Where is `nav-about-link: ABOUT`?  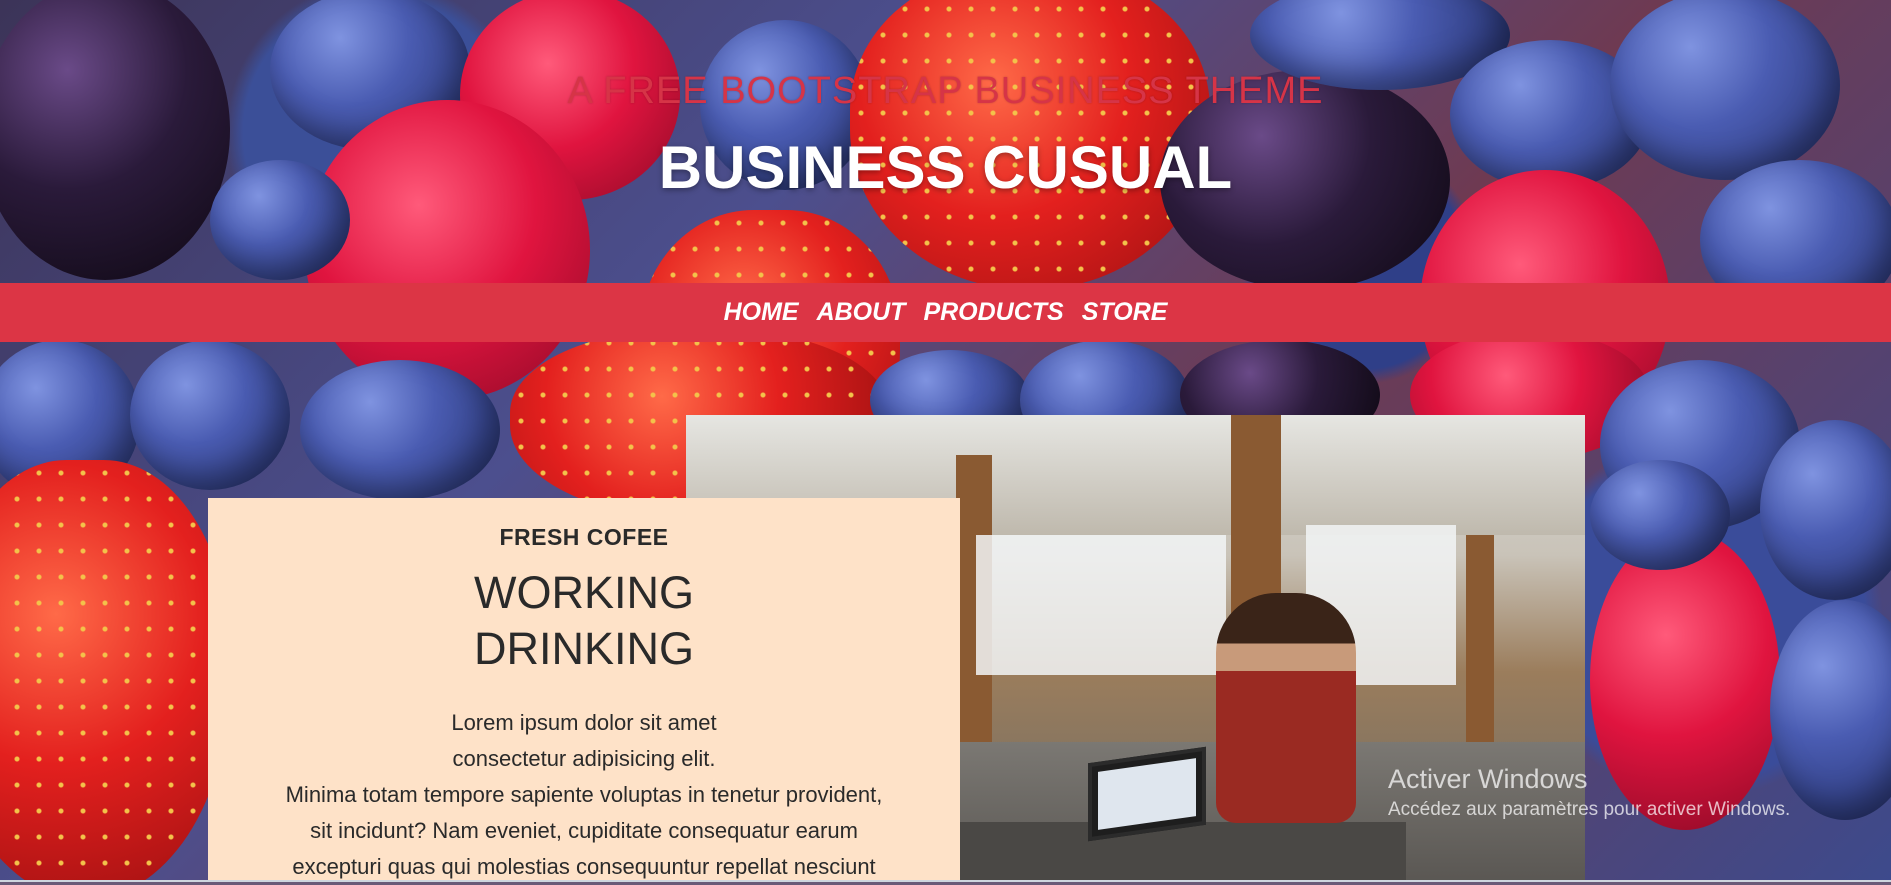 nav-about-link: ABOUT is located at coordinates (861, 312).